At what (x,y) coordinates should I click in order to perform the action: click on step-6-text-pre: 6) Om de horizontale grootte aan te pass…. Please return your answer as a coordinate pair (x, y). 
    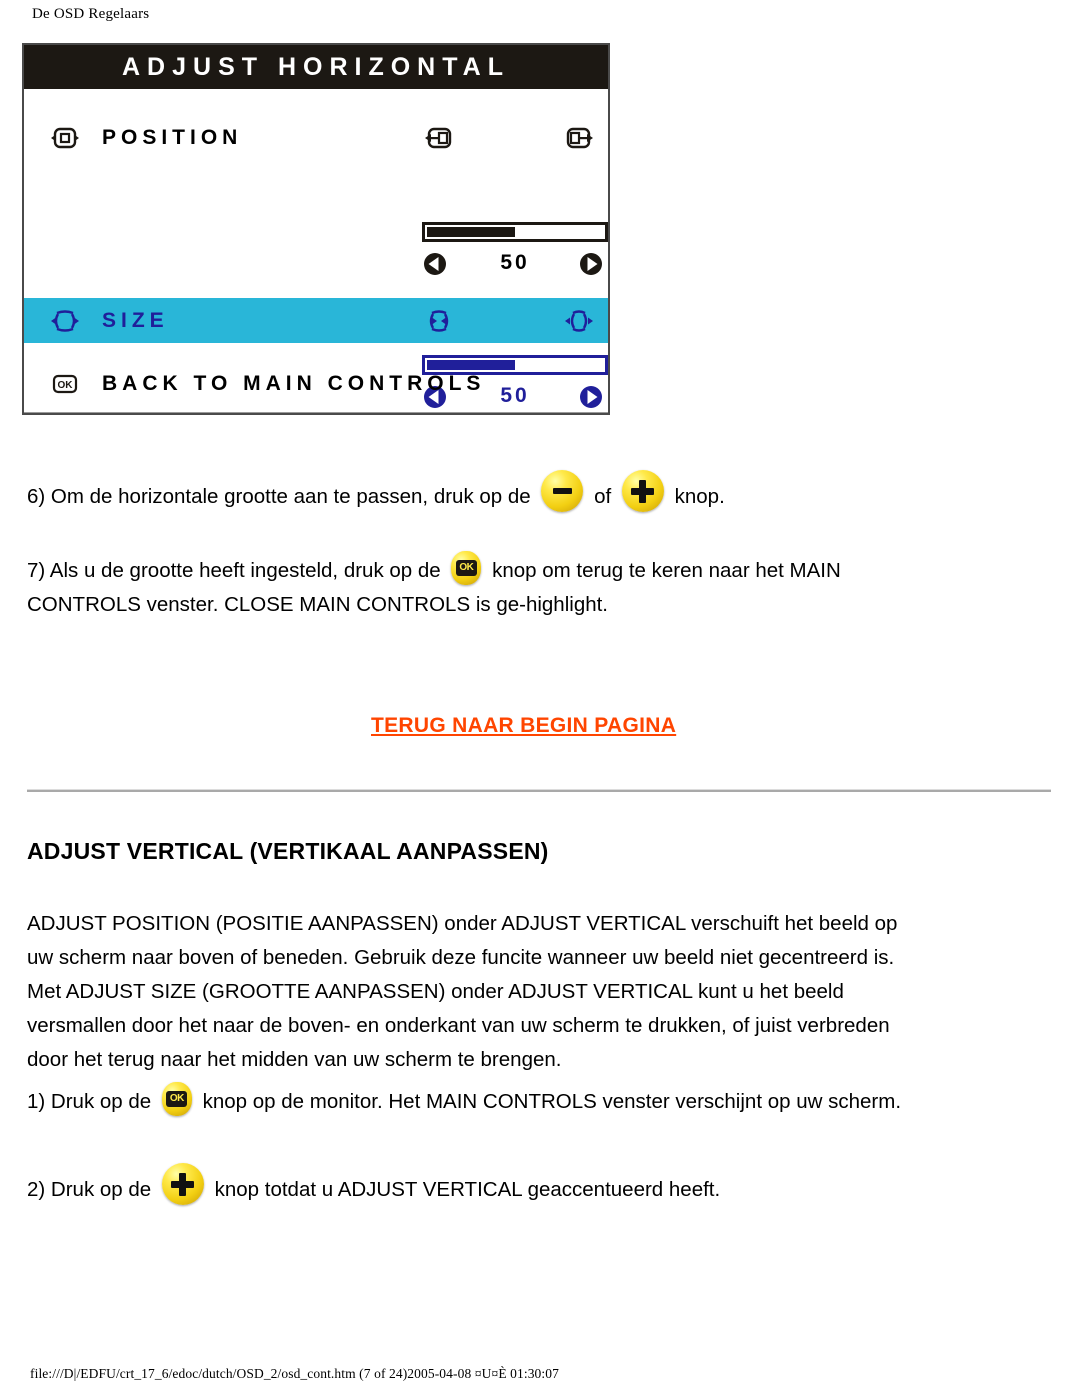
    Looking at the image, I should click on (279, 496).